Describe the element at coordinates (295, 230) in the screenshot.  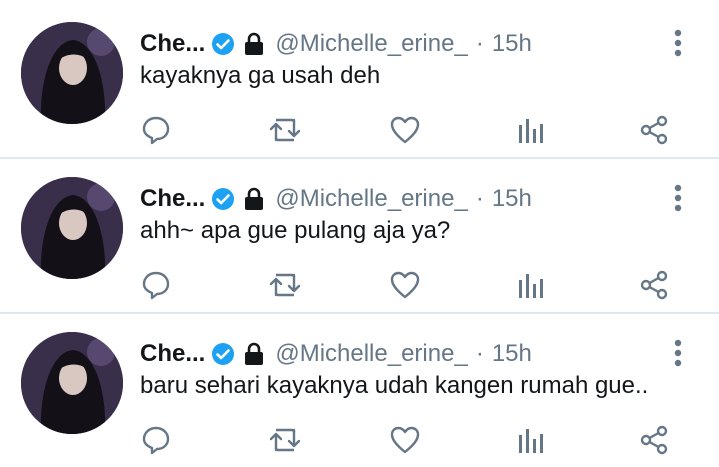
I see `tweet-text: ahh~ apa gue pulang aja ya?` at that location.